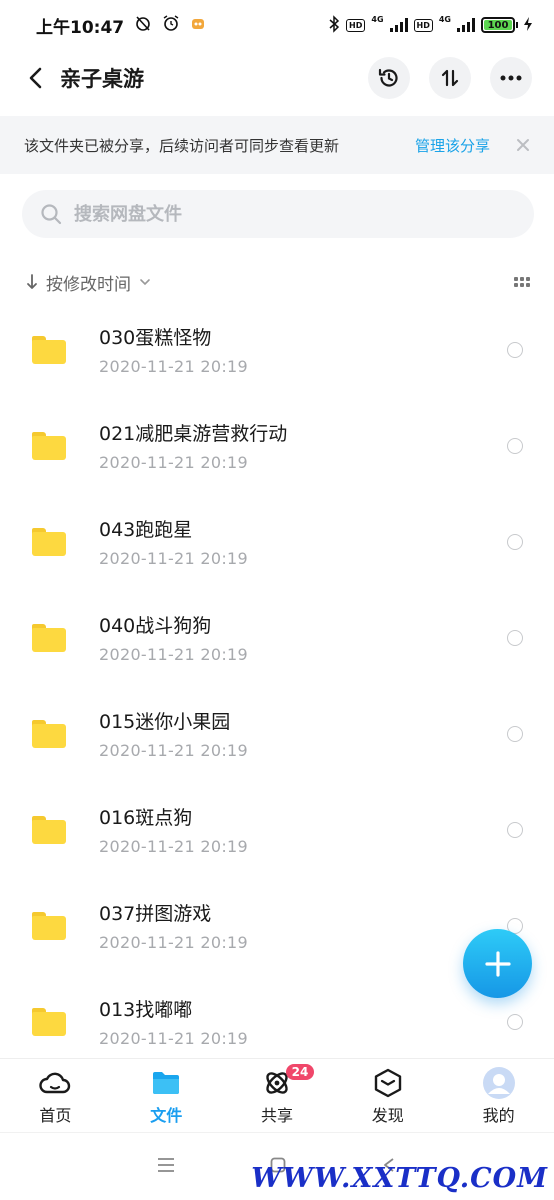 The width and height of the screenshot is (554, 1200). What do you see at coordinates (423, 25) in the screenshot?
I see `hd-badge-2: HD` at bounding box center [423, 25].